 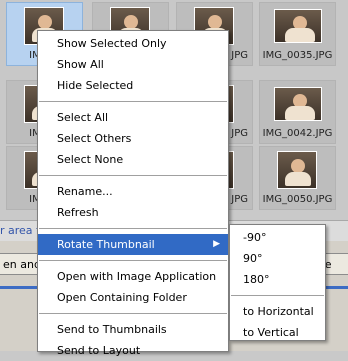 I want to click on thumbnail-item: IMG_0042.JPG, so click(x=297, y=112).